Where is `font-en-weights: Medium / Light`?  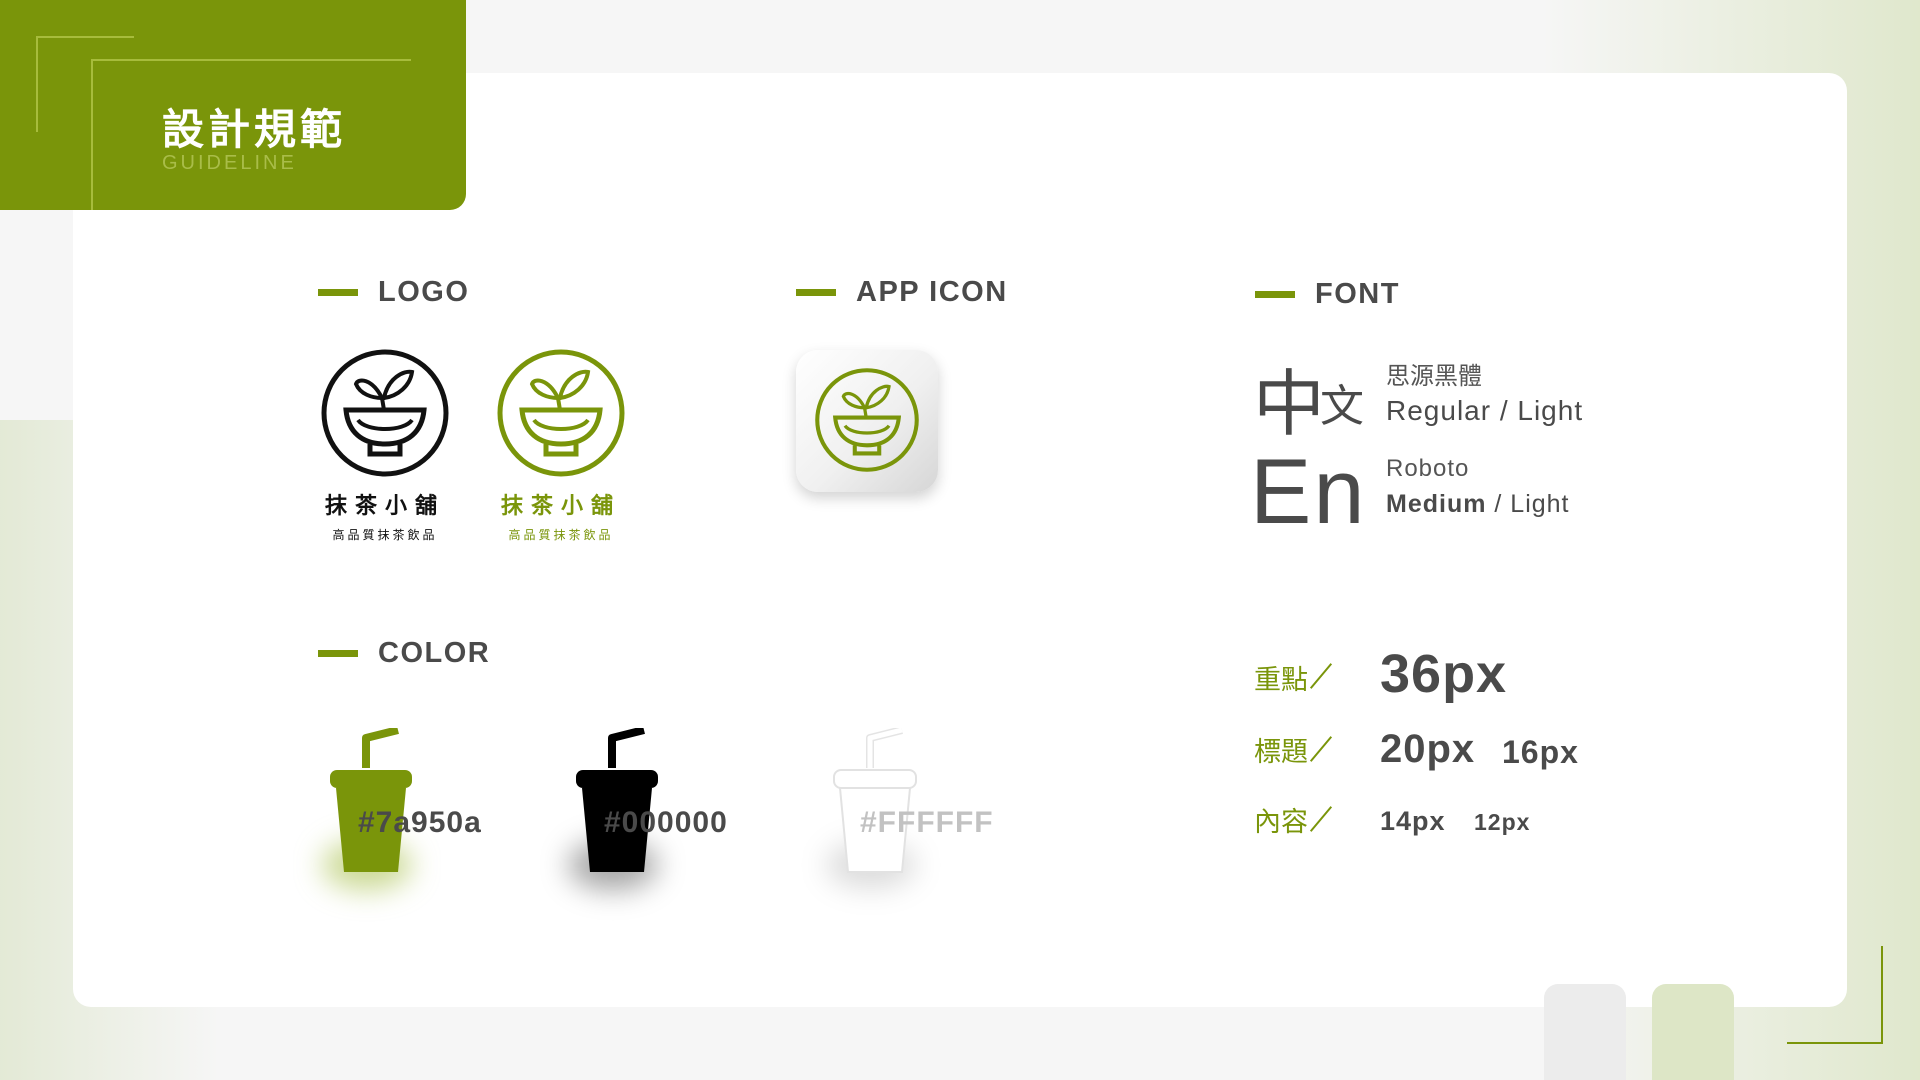
font-en-weights: Medium / Light is located at coordinates (1478, 504).